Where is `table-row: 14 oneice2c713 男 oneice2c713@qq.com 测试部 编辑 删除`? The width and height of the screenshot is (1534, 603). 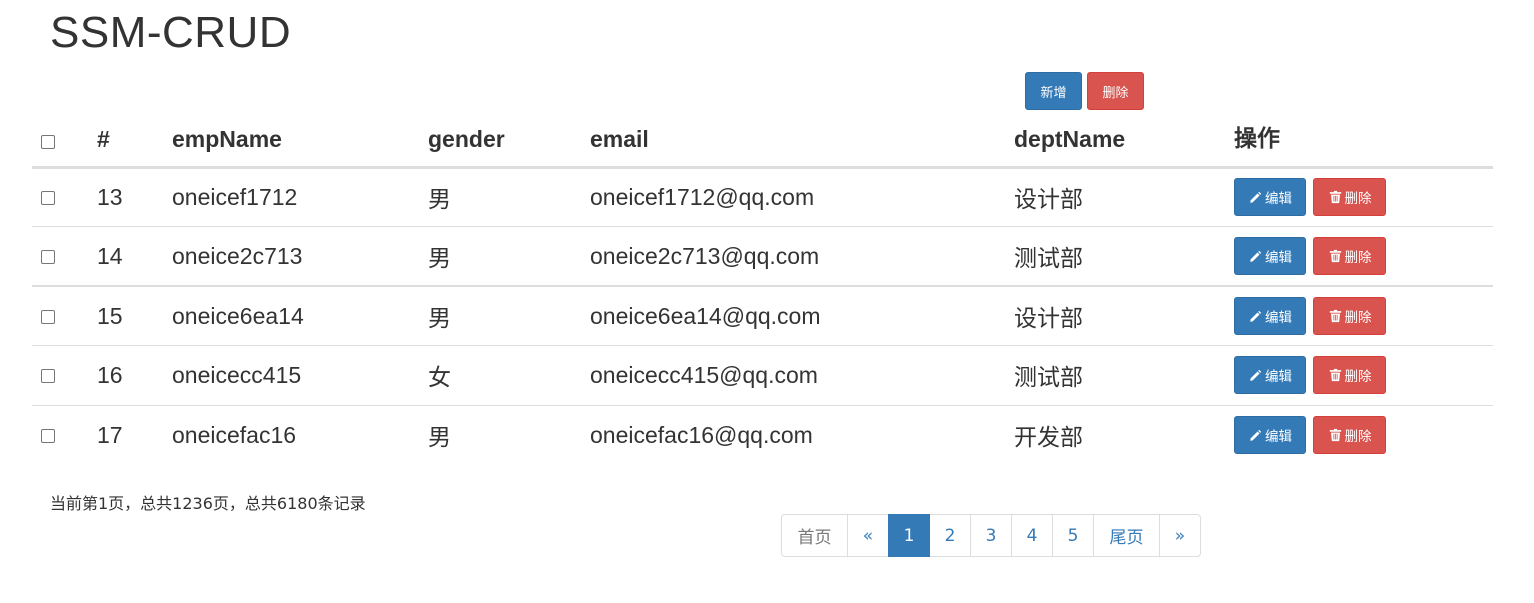
table-row: 14 oneice2c713 男 oneice2c713@qq.com 测试部 编辑 删除 is located at coordinates (762, 256).